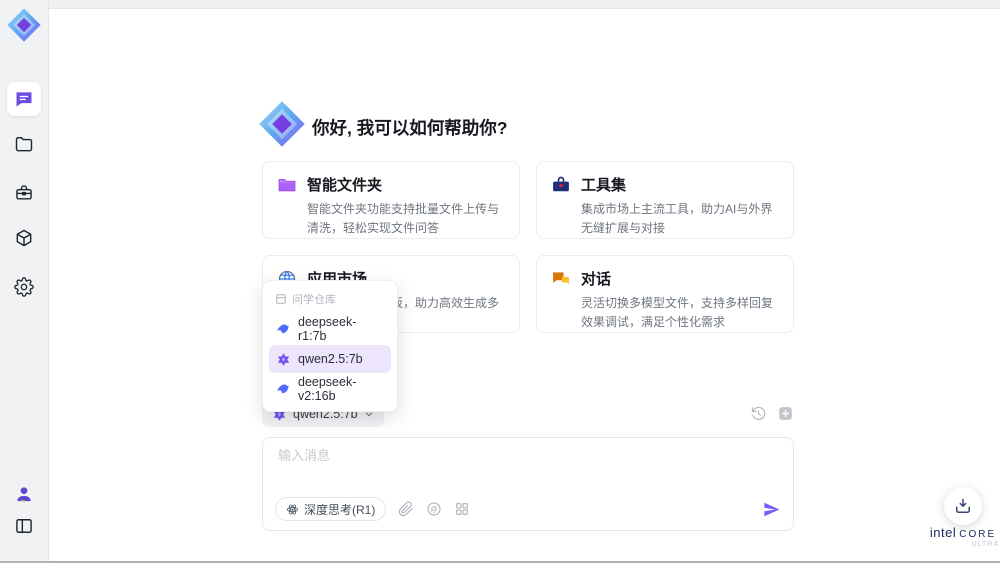 This screenshot has width=1000, height=563. I want to click on briefcase-icon, so click(24, 192).